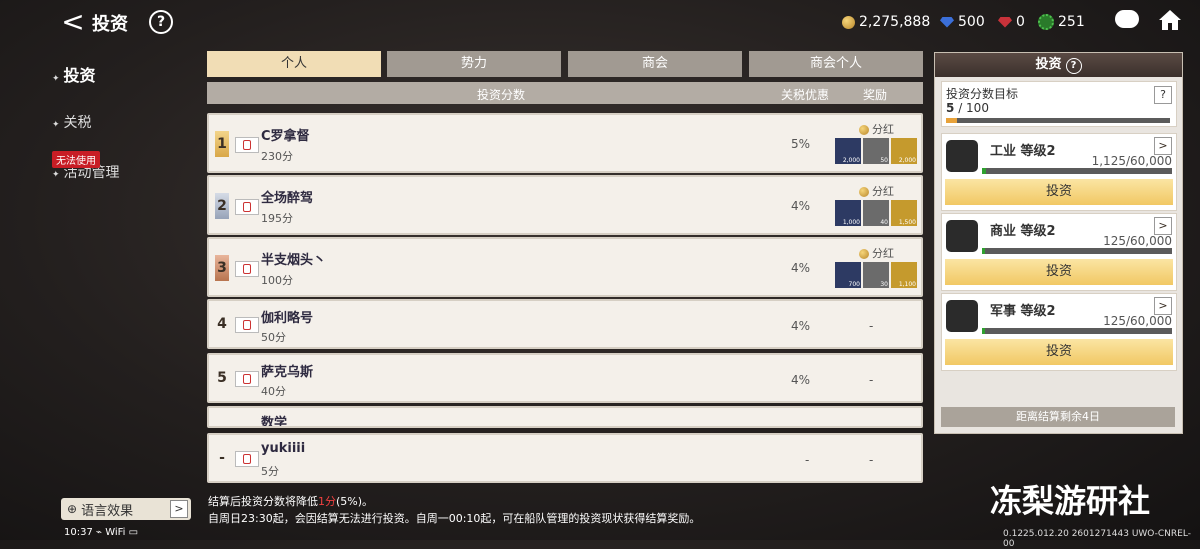 The width and height of the screenshot is (1200, 549). Describe the element at coordinates (1011, 22) in the screenshot. I see `red-gem-currency: 0` at that location.